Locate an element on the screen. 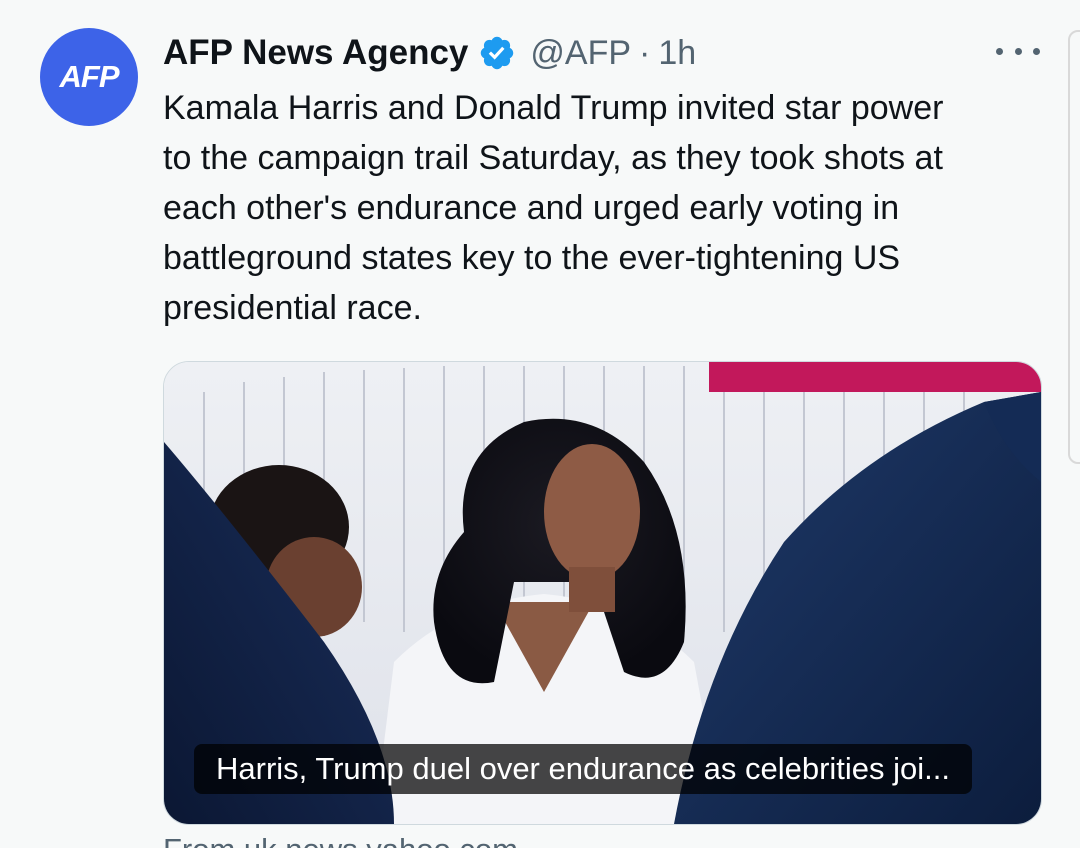 The width and height of the screenshot is (1080, 848). link-card-source: From uk.news.yahoo.com is located at coordinates (340, 840).